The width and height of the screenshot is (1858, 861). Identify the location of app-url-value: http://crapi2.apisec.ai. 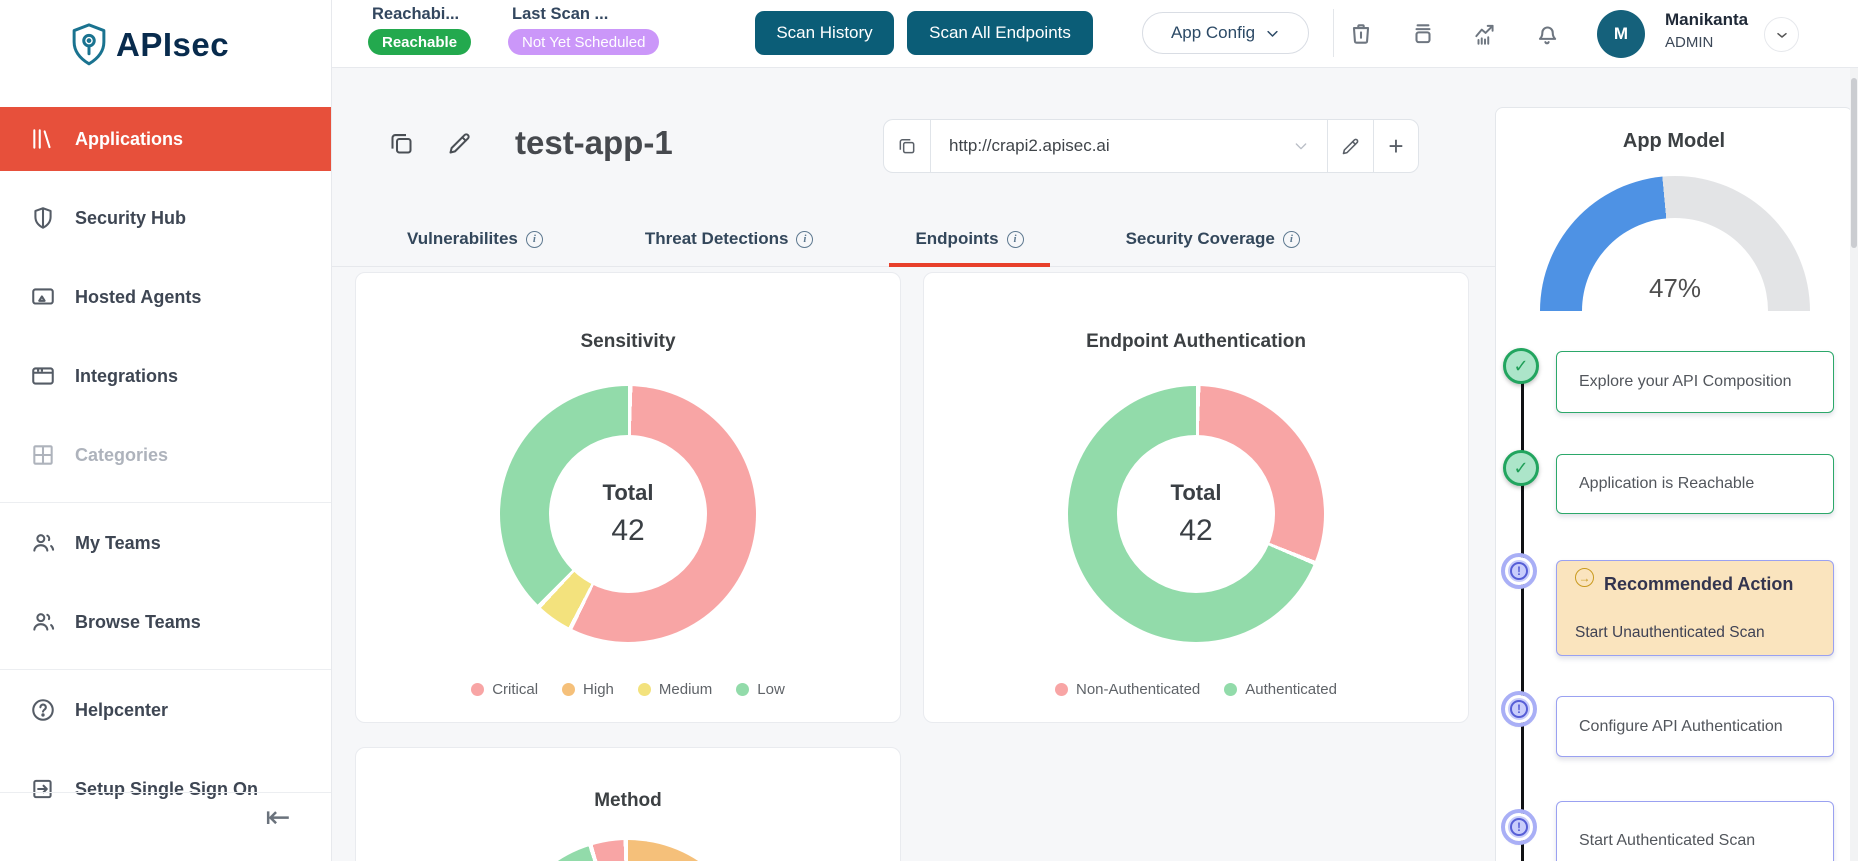
(1029, 145).